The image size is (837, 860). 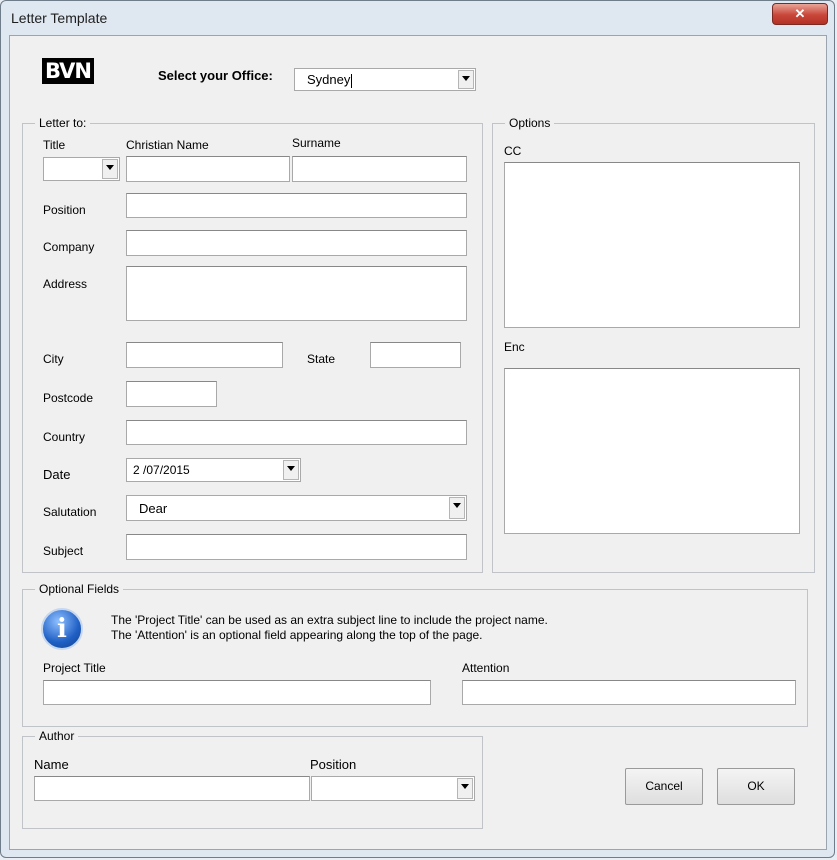 What do you see at coordinates (296, 547) in the screenshot?
I see `subject-field` at bounding box center [296, 547].